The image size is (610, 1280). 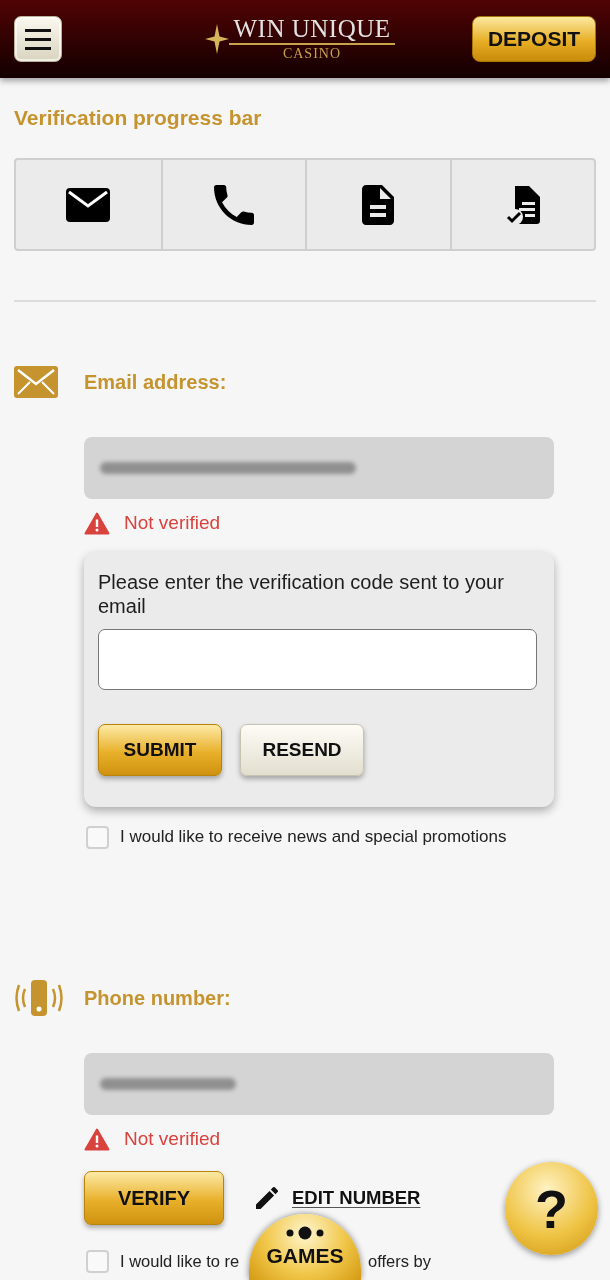 What do you see at coordinates (399, 1261) in the screenshot?
I see `checkbox-label: offers by` at bounding box center [399, 1261].